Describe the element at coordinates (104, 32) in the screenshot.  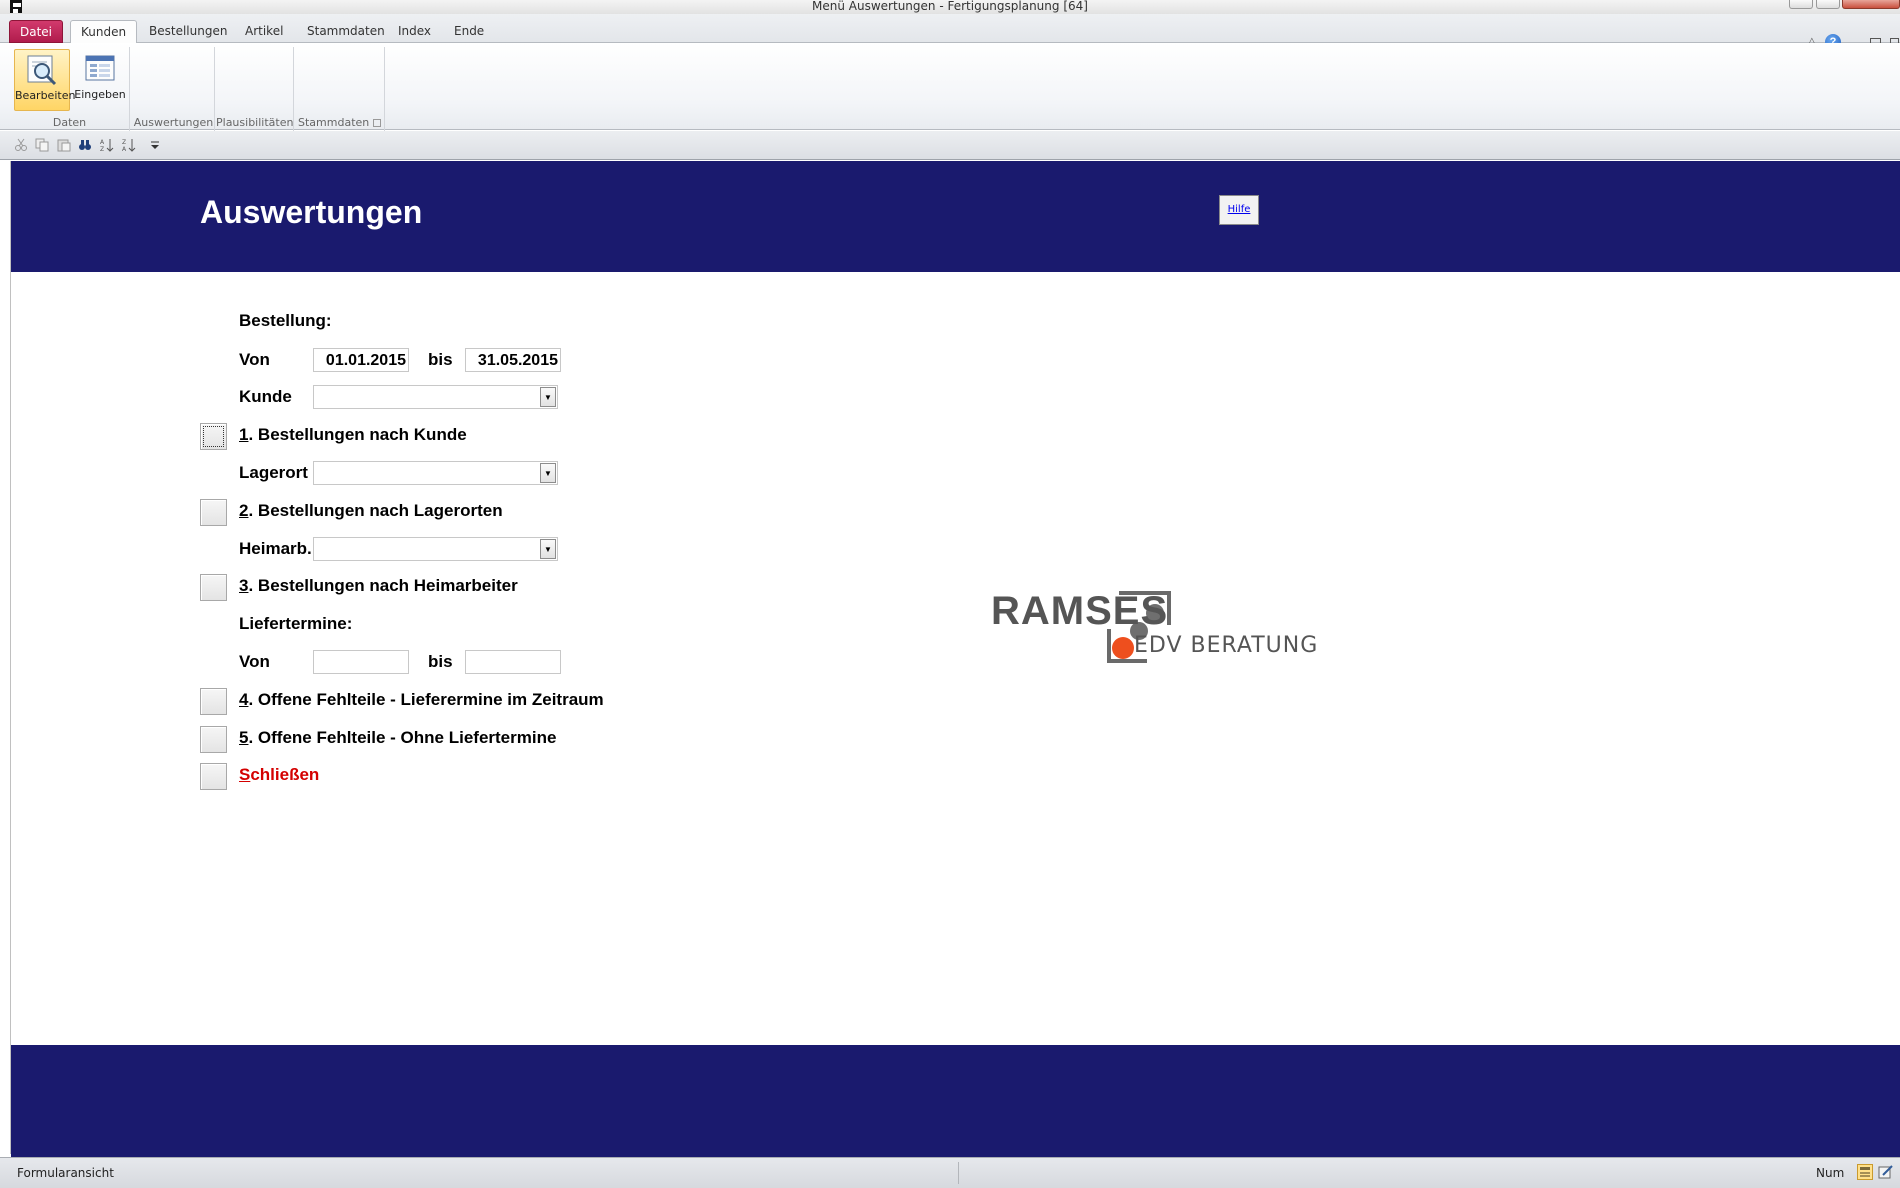
I see `tab-kunden: Kunden` at that location.